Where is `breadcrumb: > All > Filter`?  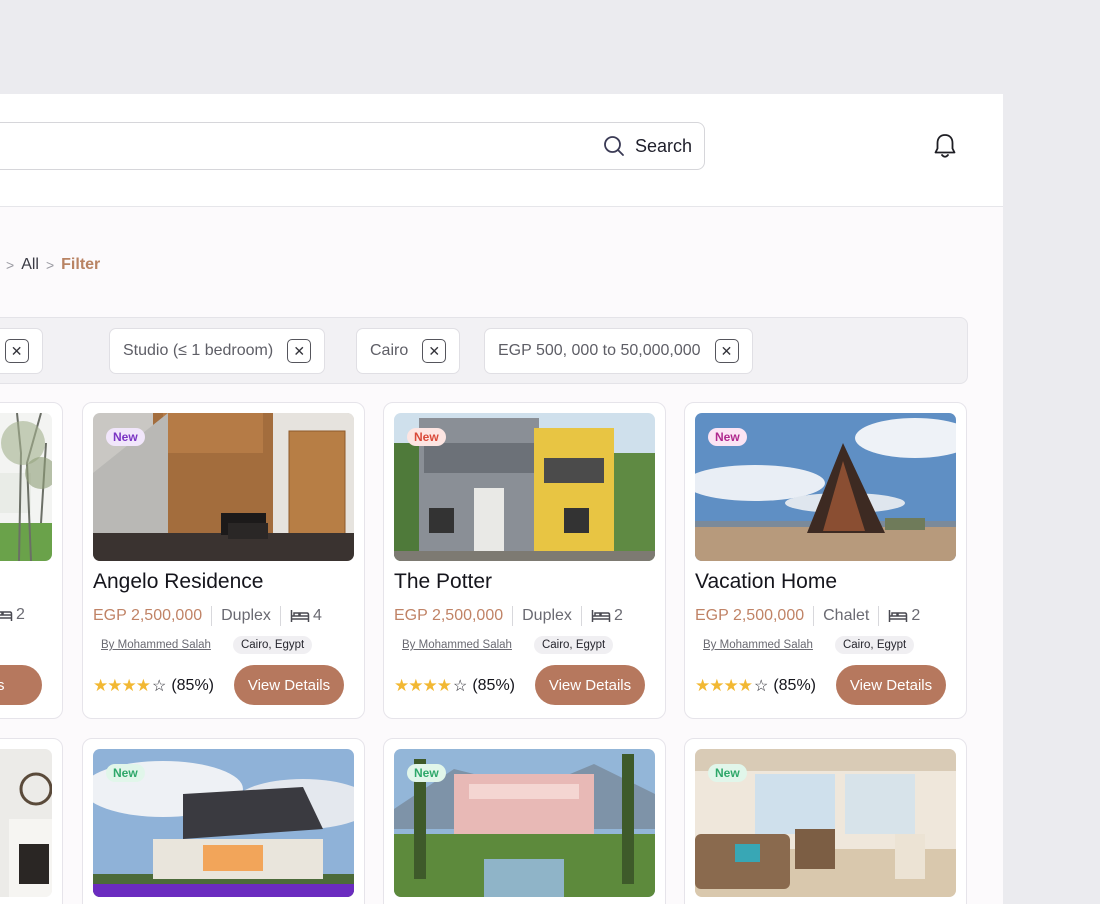 breadcrumb: > All > Filter is located at coordinates (50, 265).